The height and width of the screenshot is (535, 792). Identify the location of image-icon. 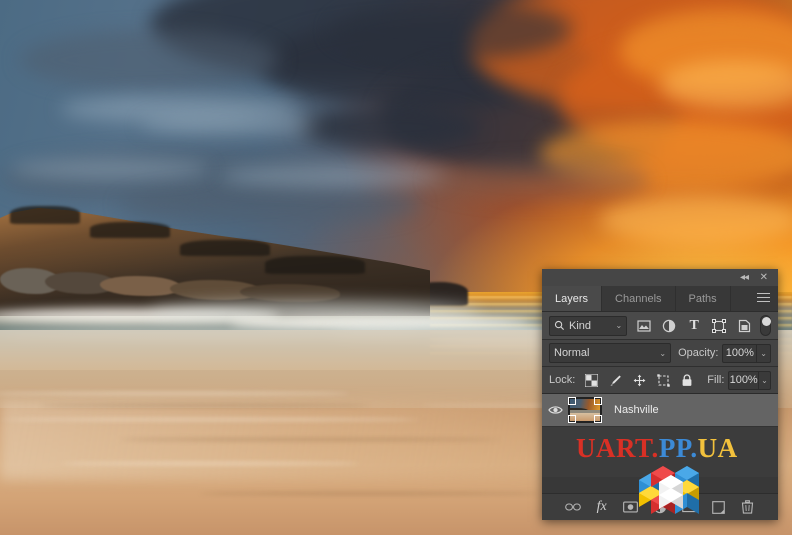
(644, 326).